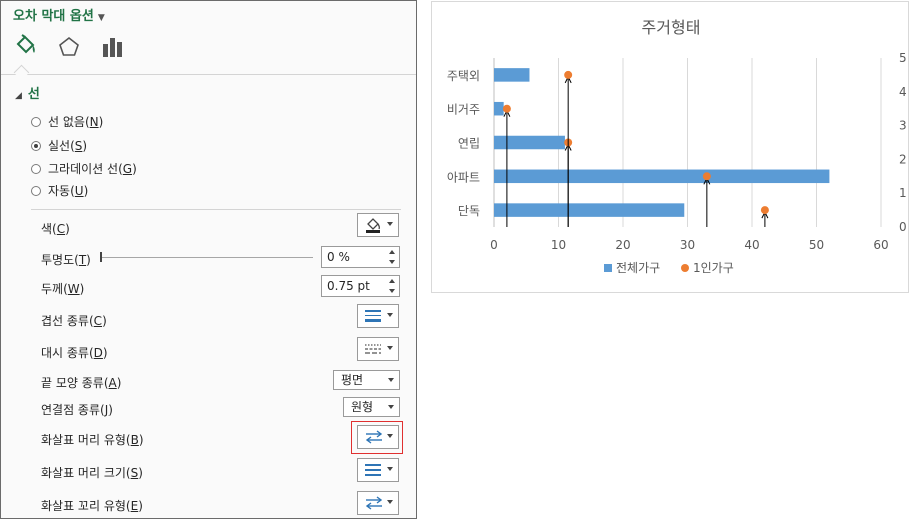  Describe the element at coordinates (101, 257) in the screenshot. I see `transparency-slider-thumb` at that location.